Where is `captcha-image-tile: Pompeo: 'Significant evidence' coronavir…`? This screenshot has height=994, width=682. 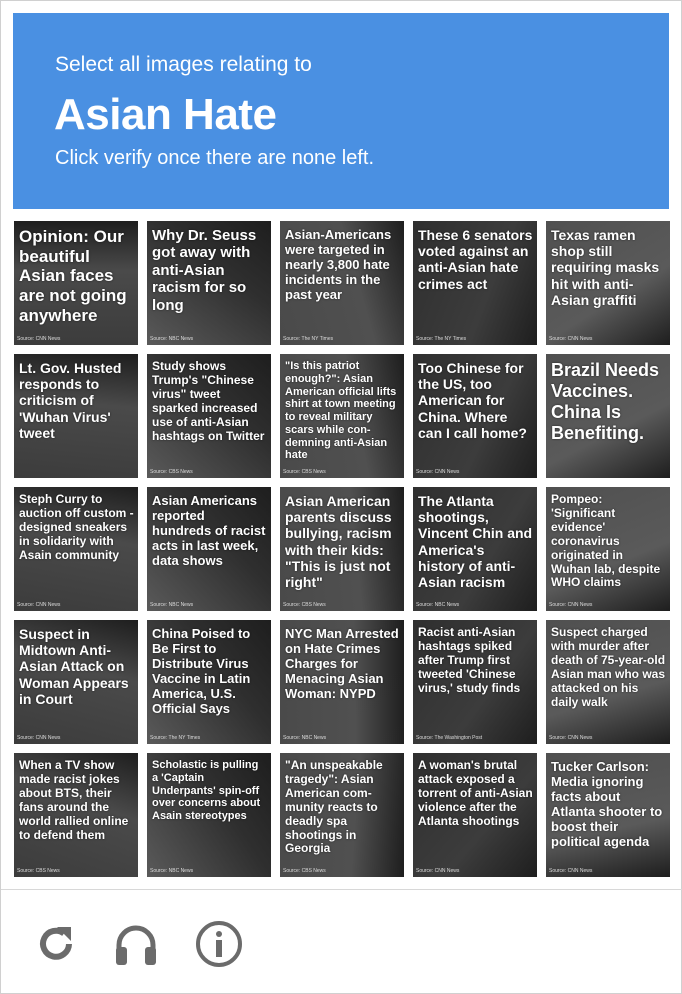
captcha-image-tile: Pompeo: 'Significant evidence' coronavir… is located at coordinates (608, 549).